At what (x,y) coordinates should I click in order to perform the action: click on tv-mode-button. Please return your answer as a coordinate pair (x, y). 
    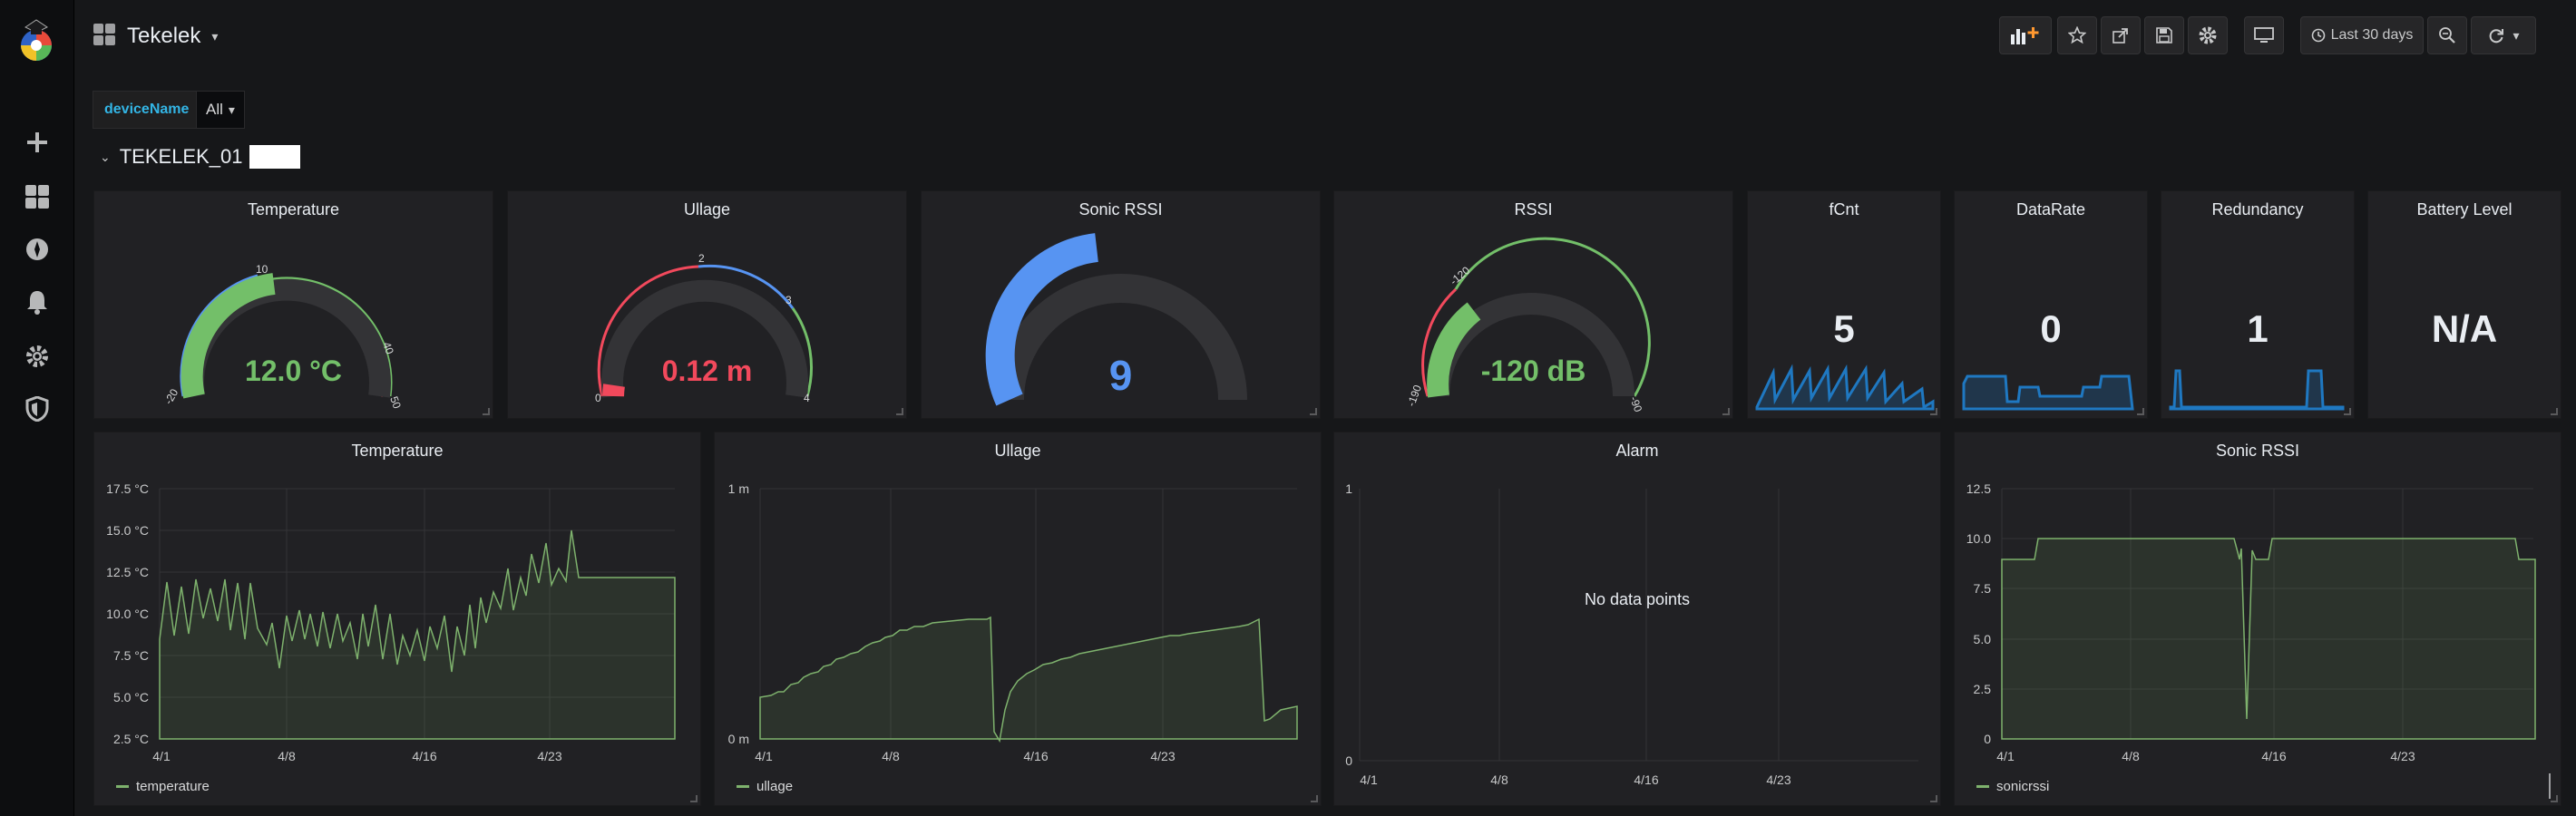
    Looking at the image, I should click on (2264, 35).